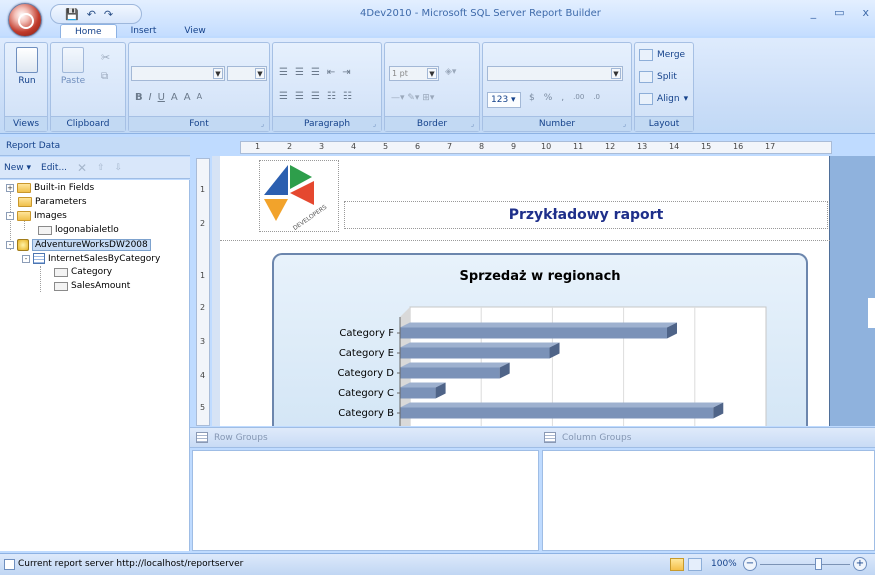  Describe the element at coordinates (187, 97) in the screenshot. I see `grow-font-button: A` at that location.